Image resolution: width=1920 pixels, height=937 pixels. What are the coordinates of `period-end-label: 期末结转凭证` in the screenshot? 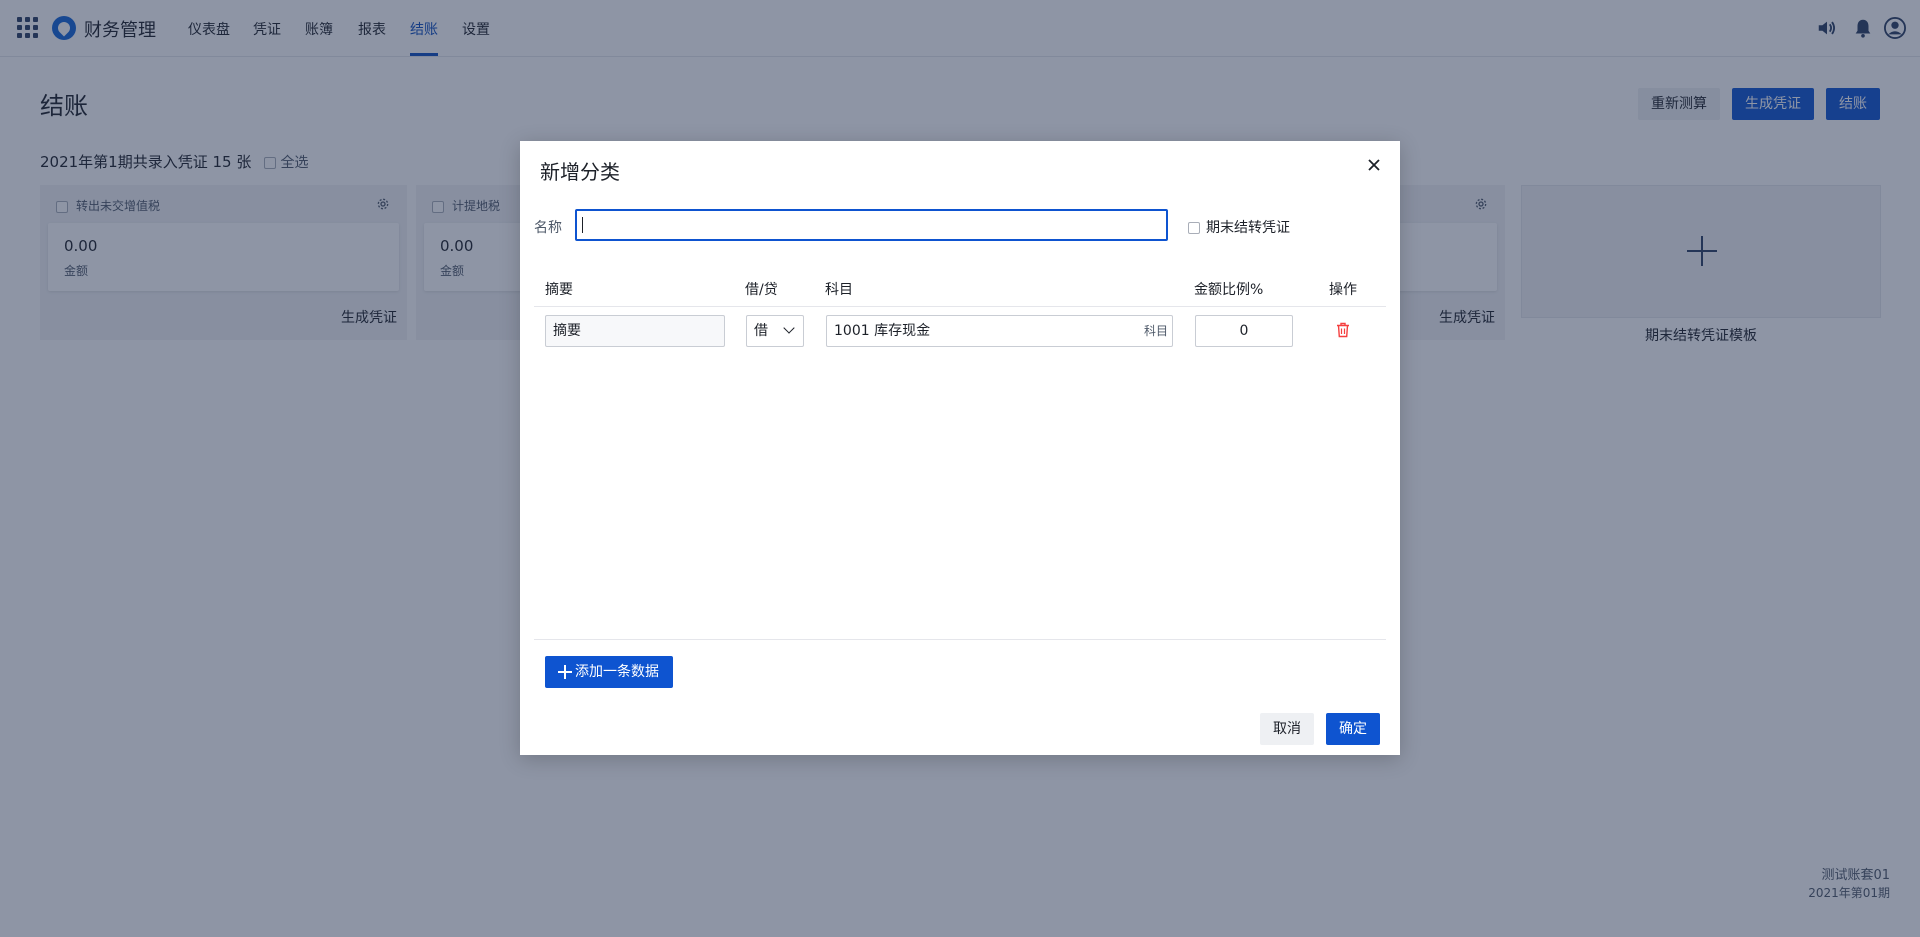 It's located at (1248, 228).